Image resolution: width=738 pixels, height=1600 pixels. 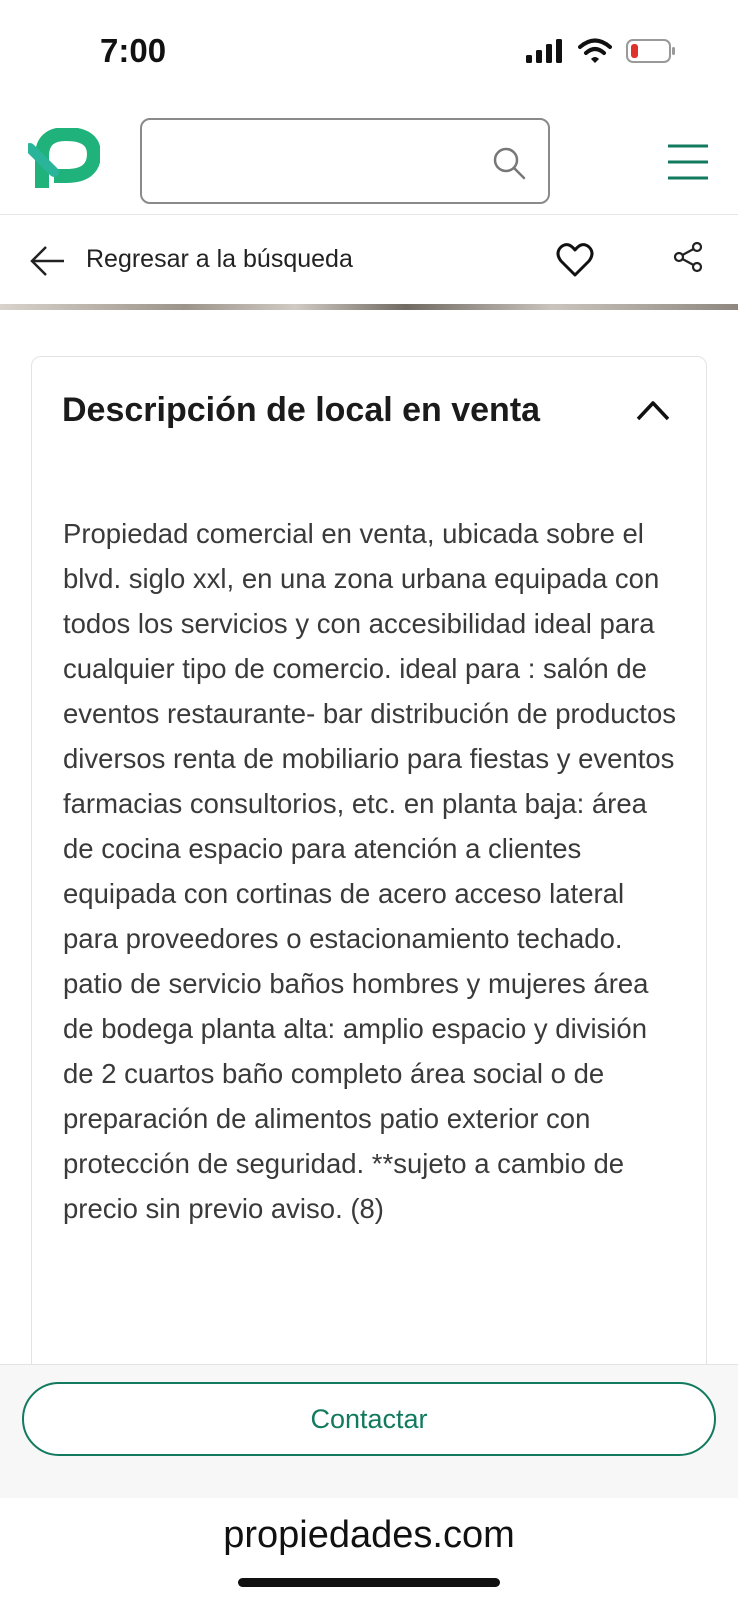 What do you see at coordinates (688, 162) in the screenshot?
I see `hamburger-menu-icon` at bounding box center [688, 162].